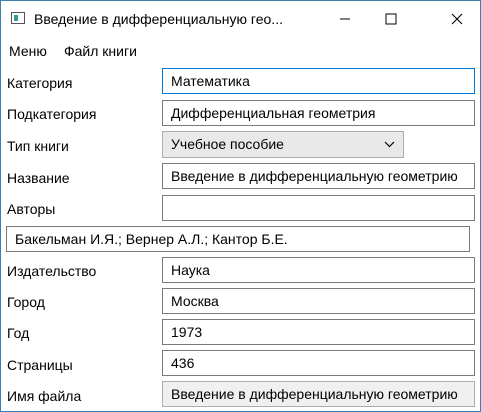 This screenshot has width=481, height=412. I want to click on title-label: Название, so click(38, 178).